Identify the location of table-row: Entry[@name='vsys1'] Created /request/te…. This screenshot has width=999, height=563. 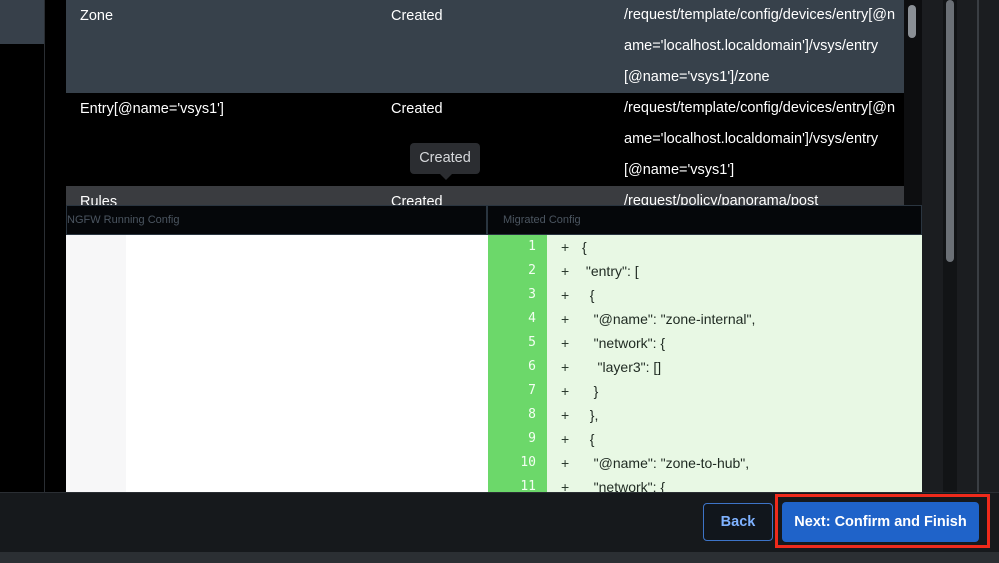
(485, 139).